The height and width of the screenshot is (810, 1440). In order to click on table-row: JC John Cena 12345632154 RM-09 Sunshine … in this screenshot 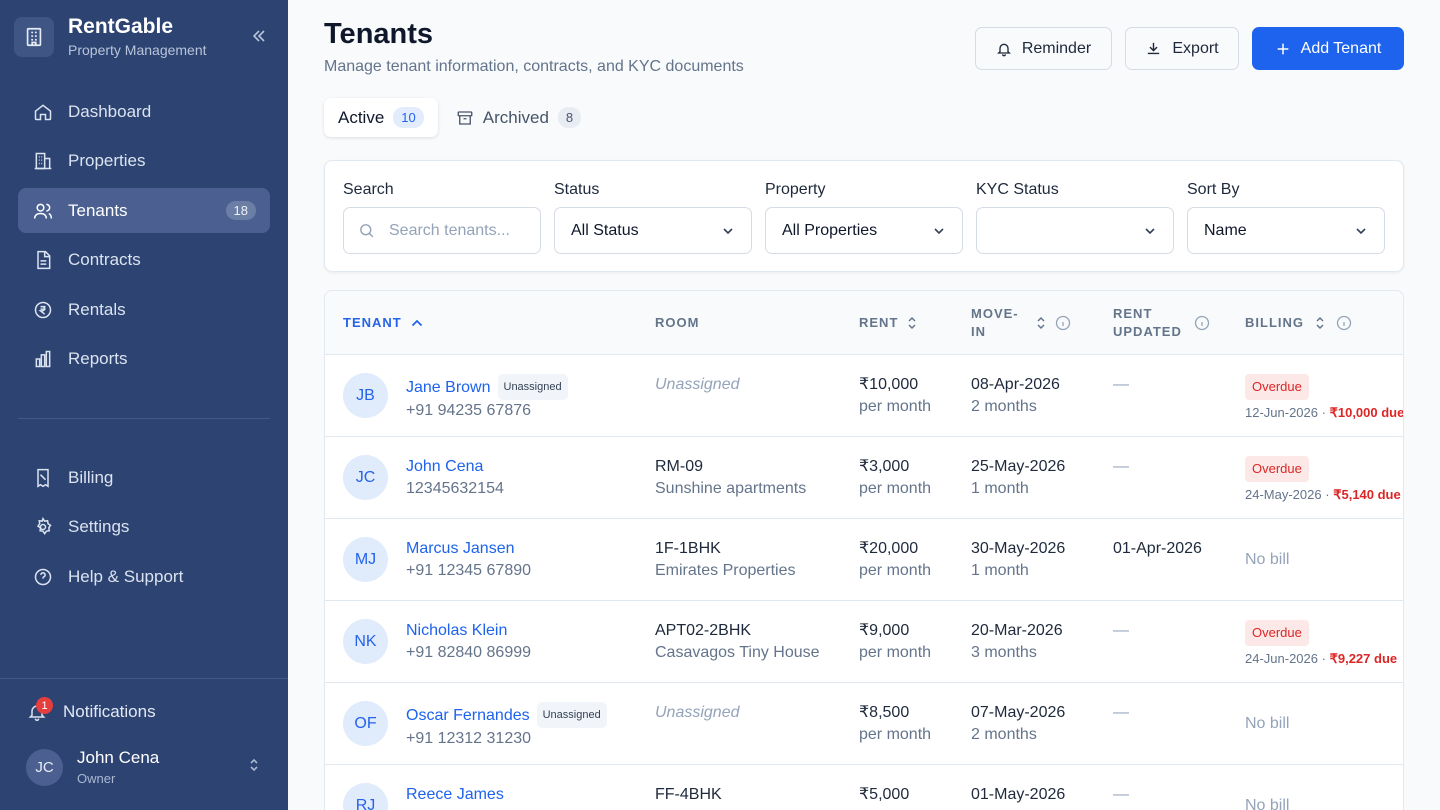, I will do `click(864, 478)`.